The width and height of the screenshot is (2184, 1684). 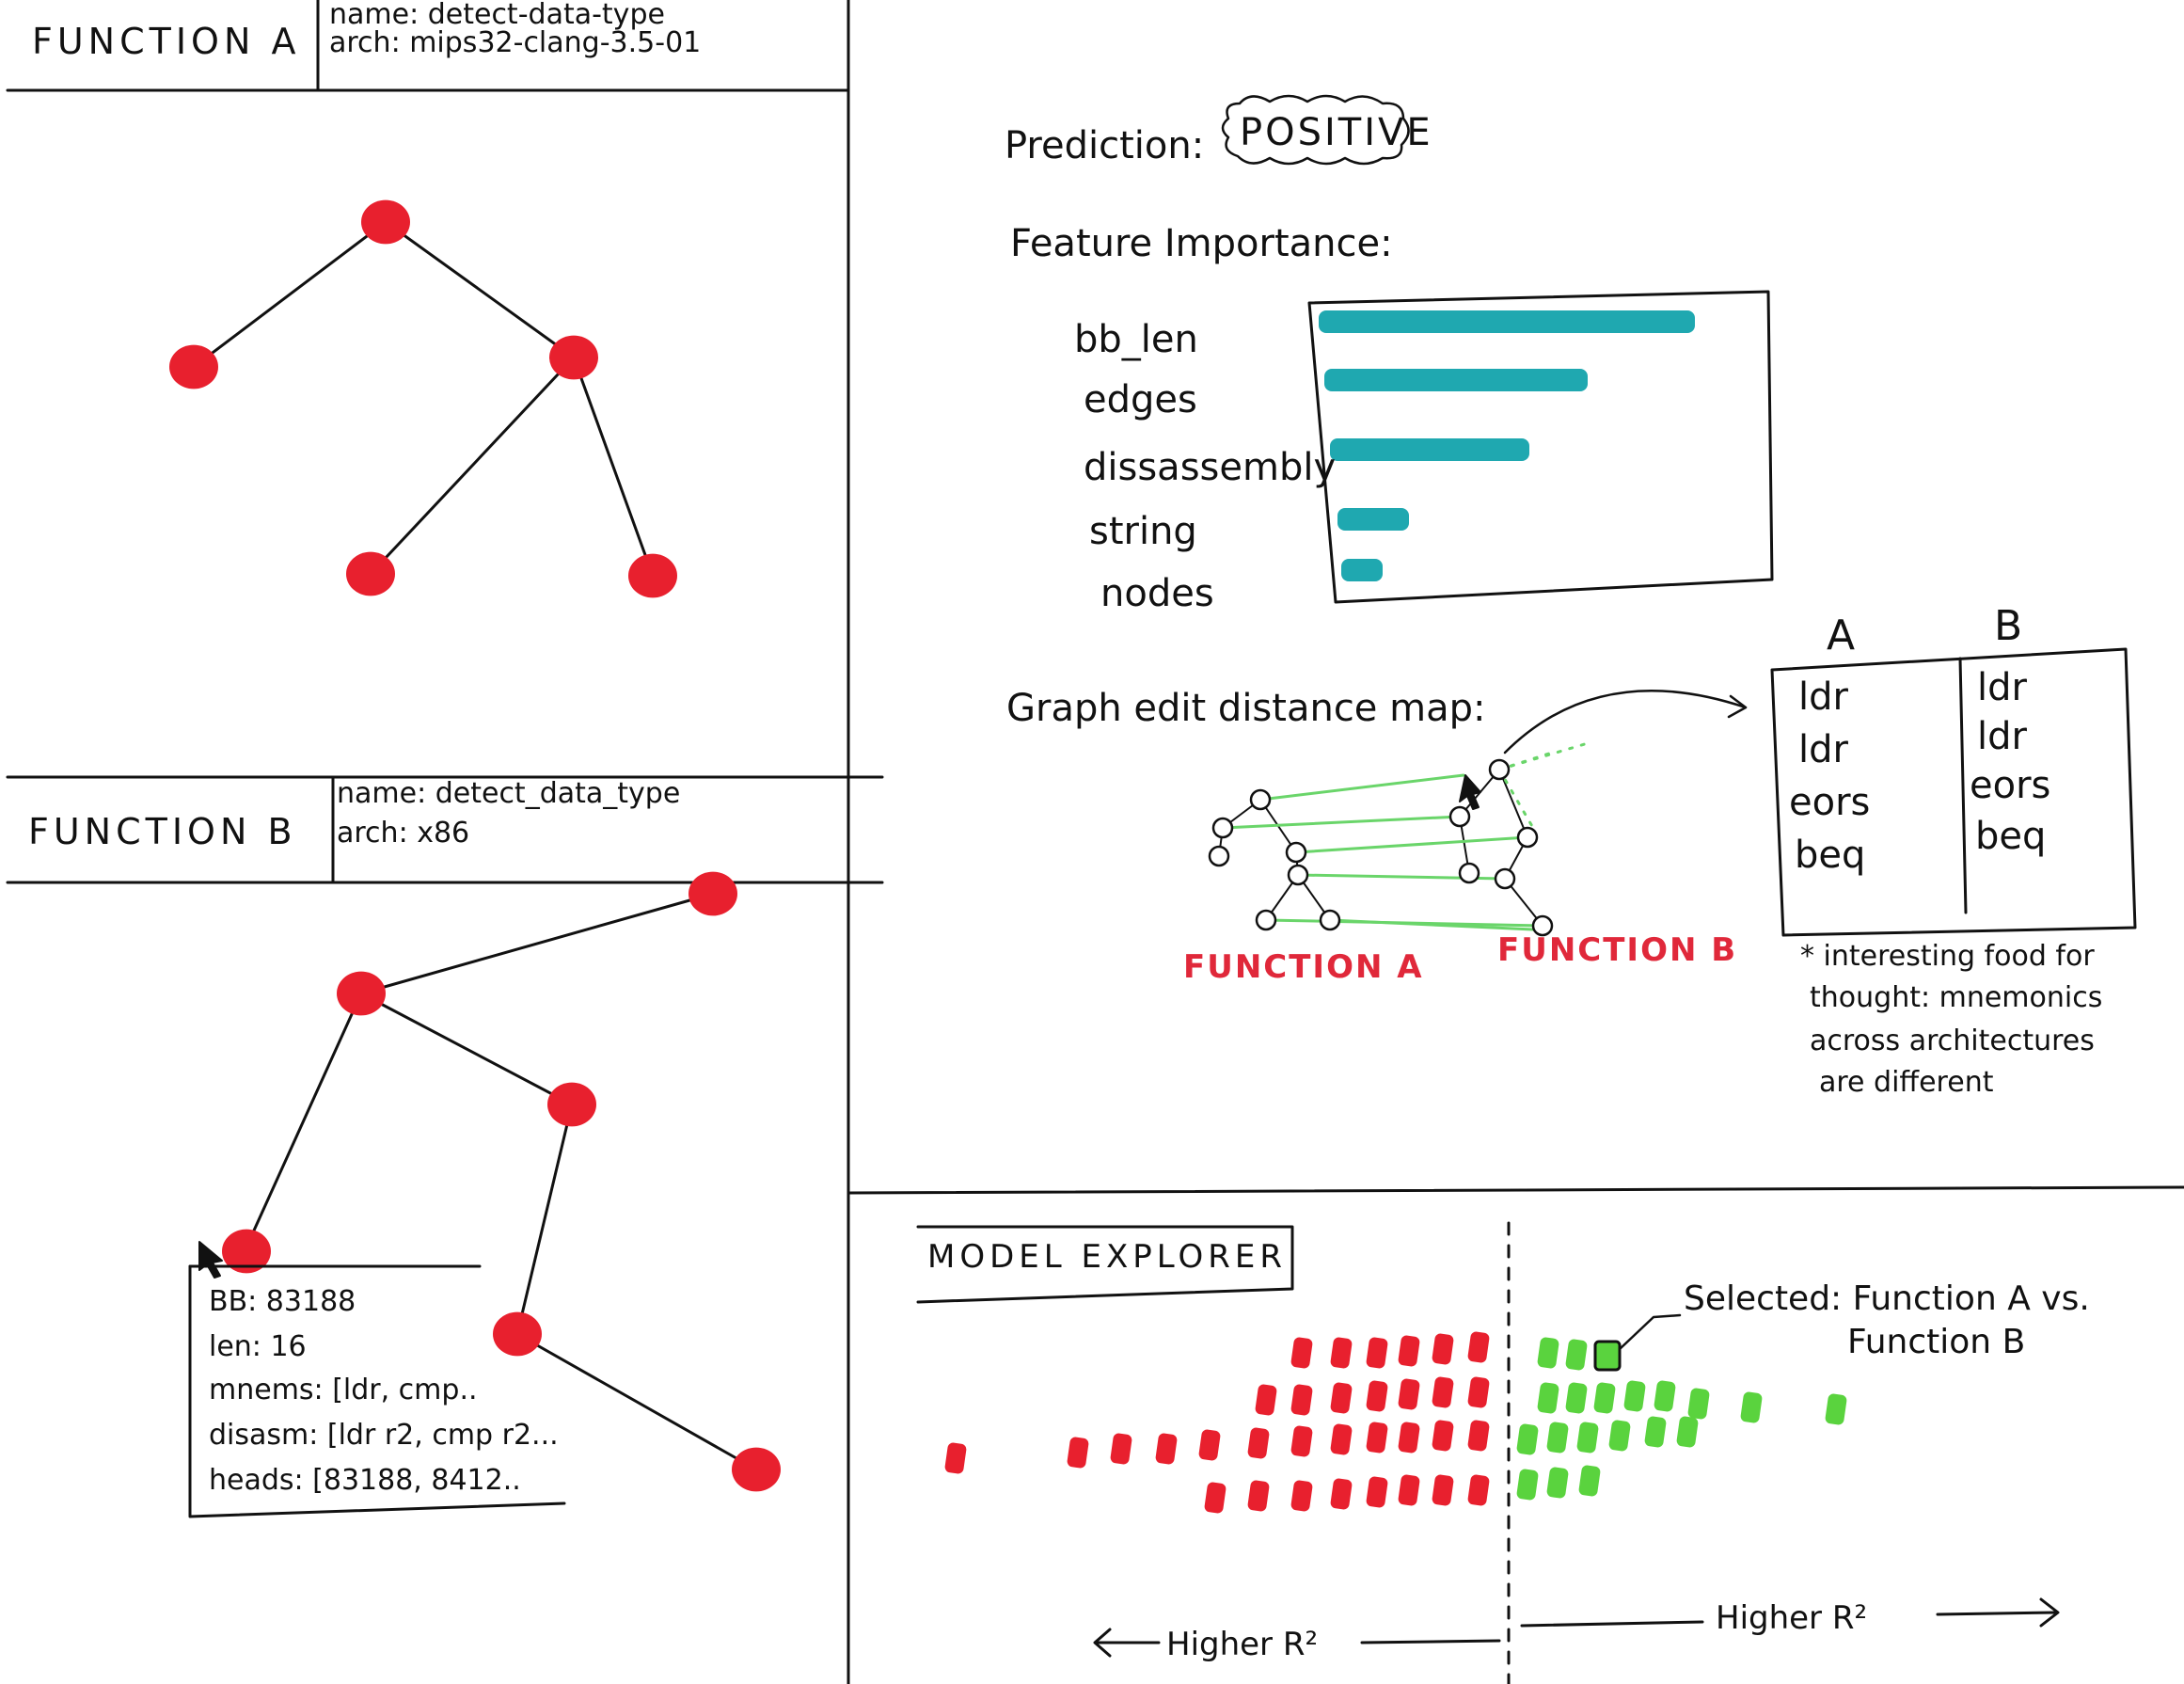 What do you see at coordinates (1429, 450) in the screenshot?
I see `feature-bar-dissassembly` at bounding box center [1429, 450].